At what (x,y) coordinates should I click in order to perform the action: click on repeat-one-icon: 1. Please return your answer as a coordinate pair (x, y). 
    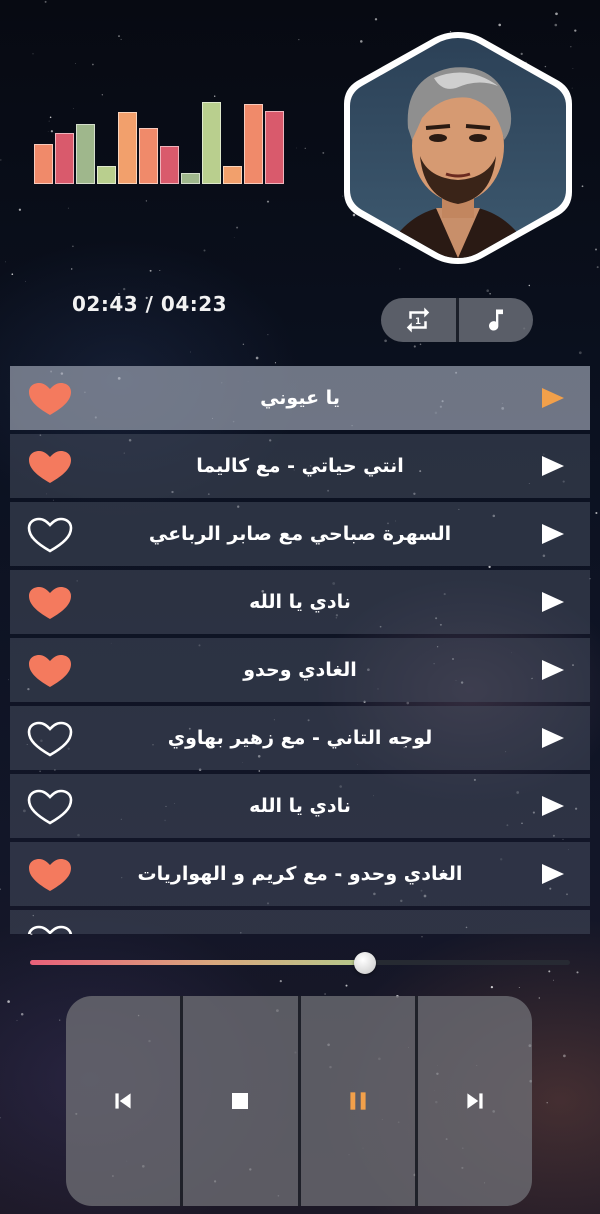
    Looking at the image, I should click on (418, 320).